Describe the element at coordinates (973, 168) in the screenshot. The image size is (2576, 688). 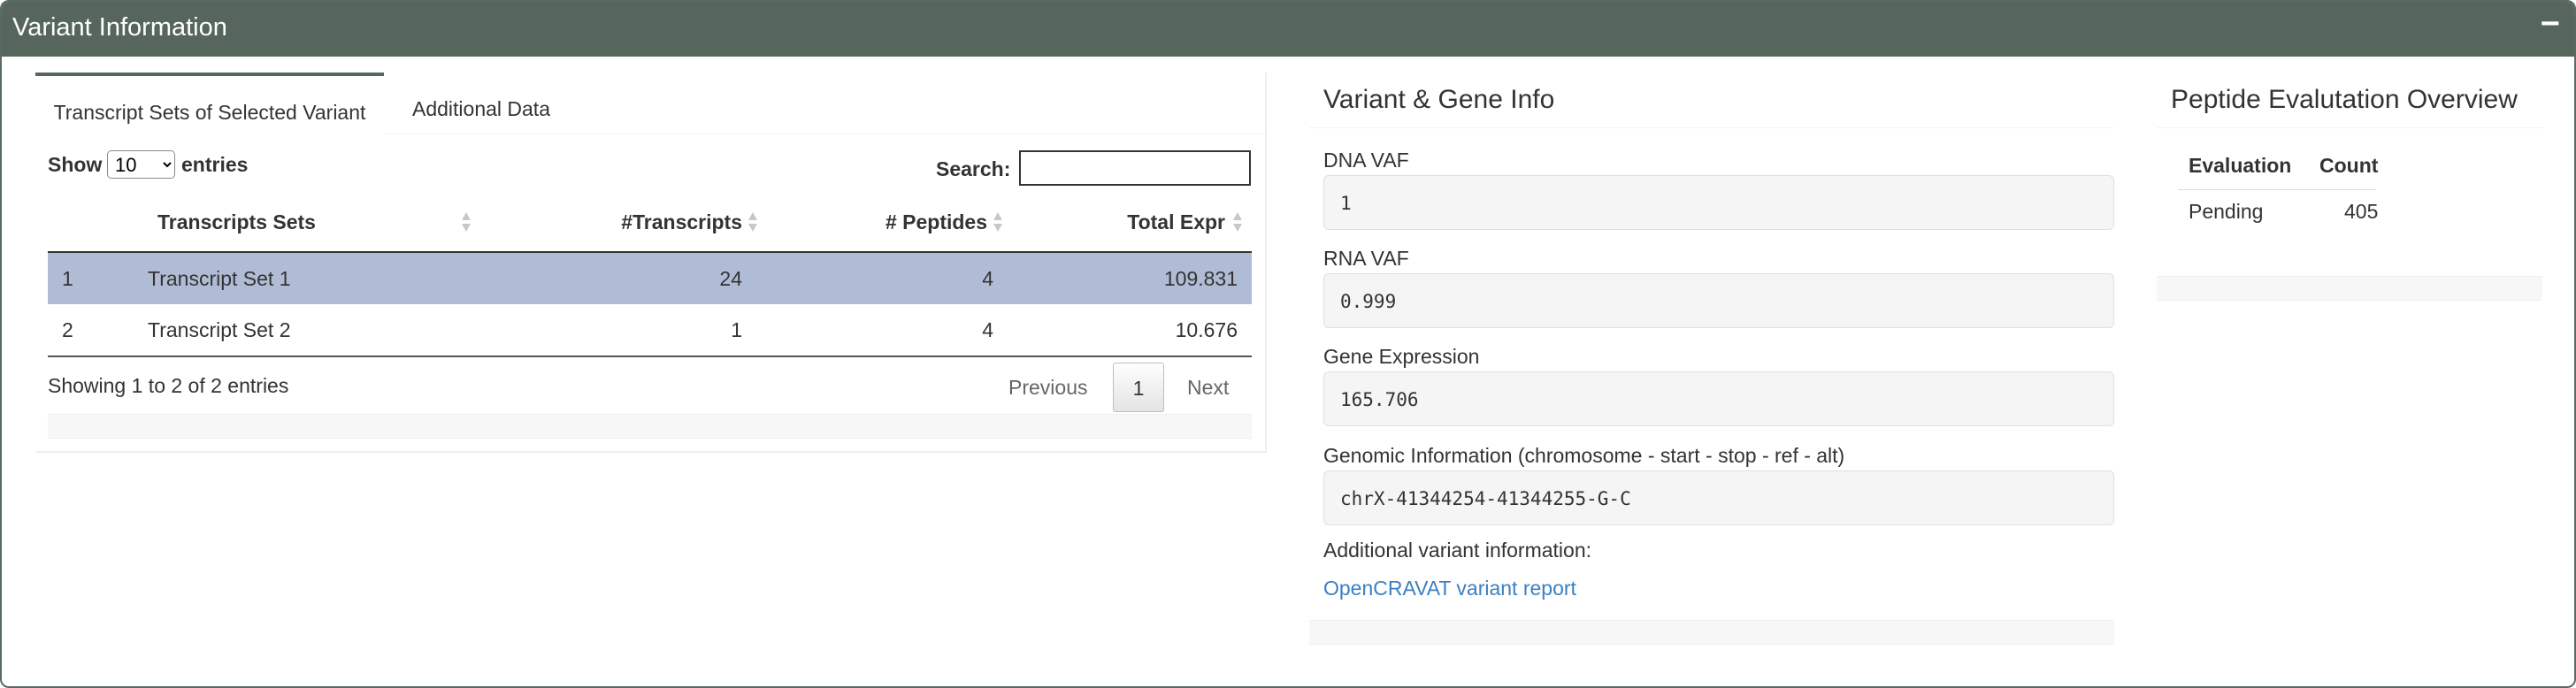
I see `search-label: Search:` at that location.